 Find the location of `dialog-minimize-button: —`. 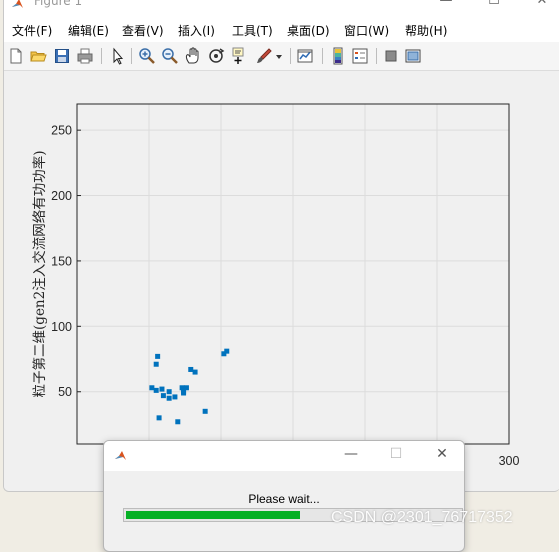

dialog-minimize-button: — is located at coordinates (351, 456).